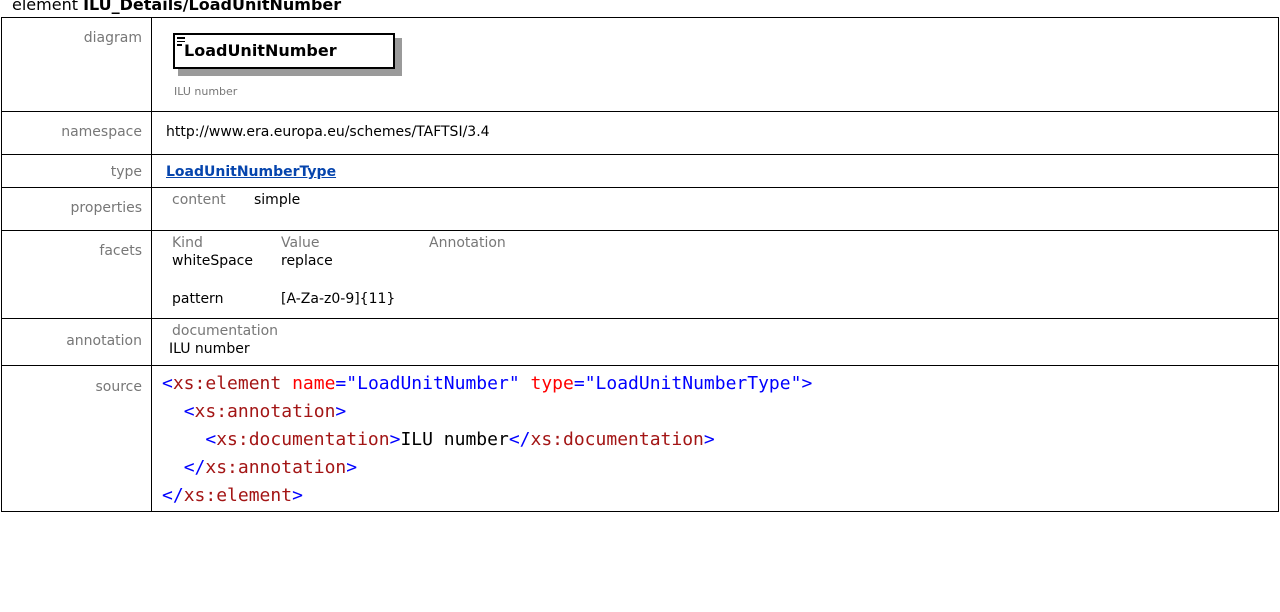  I want to click on facets-header-value: Value, so click(300, 243).